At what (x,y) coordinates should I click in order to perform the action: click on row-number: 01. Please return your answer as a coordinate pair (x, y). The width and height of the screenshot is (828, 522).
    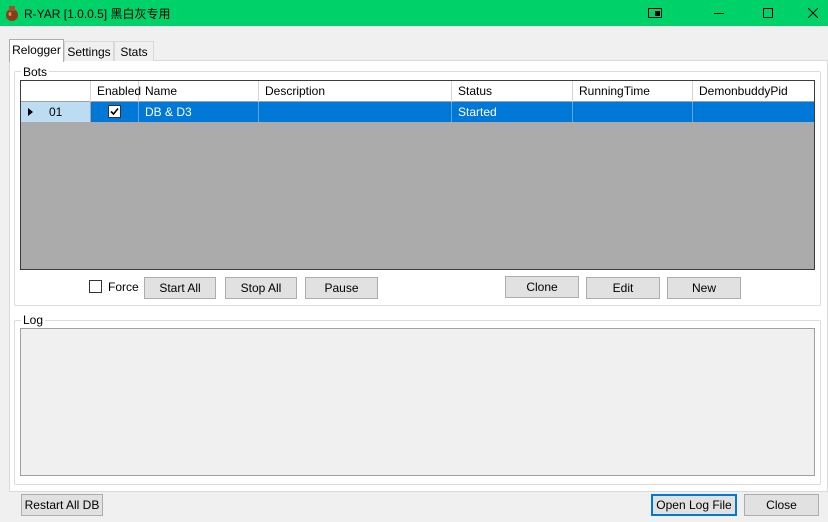
    Looking at the image, I should click on (56, 112).